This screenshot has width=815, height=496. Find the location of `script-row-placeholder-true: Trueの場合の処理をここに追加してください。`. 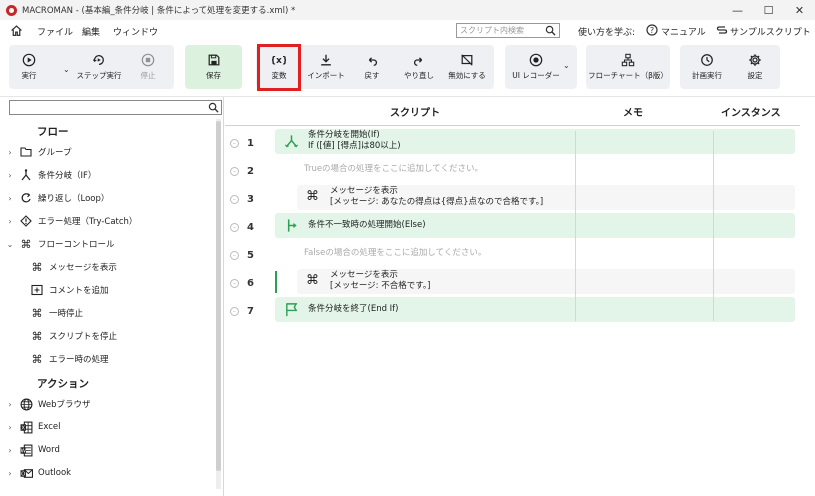

script-row-placeholder-true: Trueの場合の処理をここに追加してください。 is located at coordinates (535, 169).